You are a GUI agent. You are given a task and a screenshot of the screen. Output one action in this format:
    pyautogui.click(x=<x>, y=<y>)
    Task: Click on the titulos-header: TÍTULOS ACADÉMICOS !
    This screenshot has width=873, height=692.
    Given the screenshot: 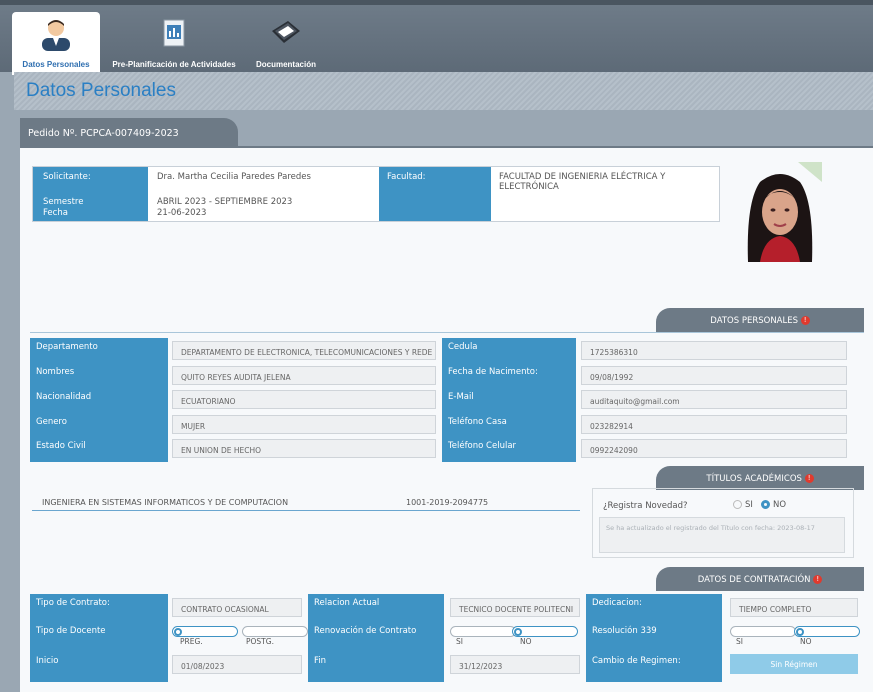 What is the action you would take?
    pyautogui.click(x=760, y=478)
    